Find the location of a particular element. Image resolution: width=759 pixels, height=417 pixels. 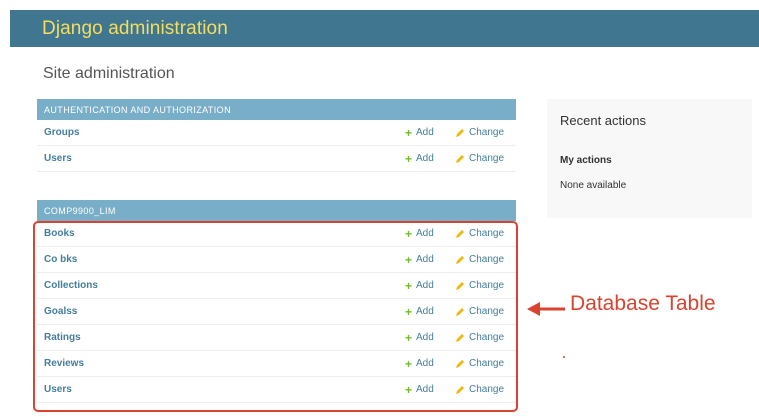

left-arrow-icon is located at coordinates (546, 309).